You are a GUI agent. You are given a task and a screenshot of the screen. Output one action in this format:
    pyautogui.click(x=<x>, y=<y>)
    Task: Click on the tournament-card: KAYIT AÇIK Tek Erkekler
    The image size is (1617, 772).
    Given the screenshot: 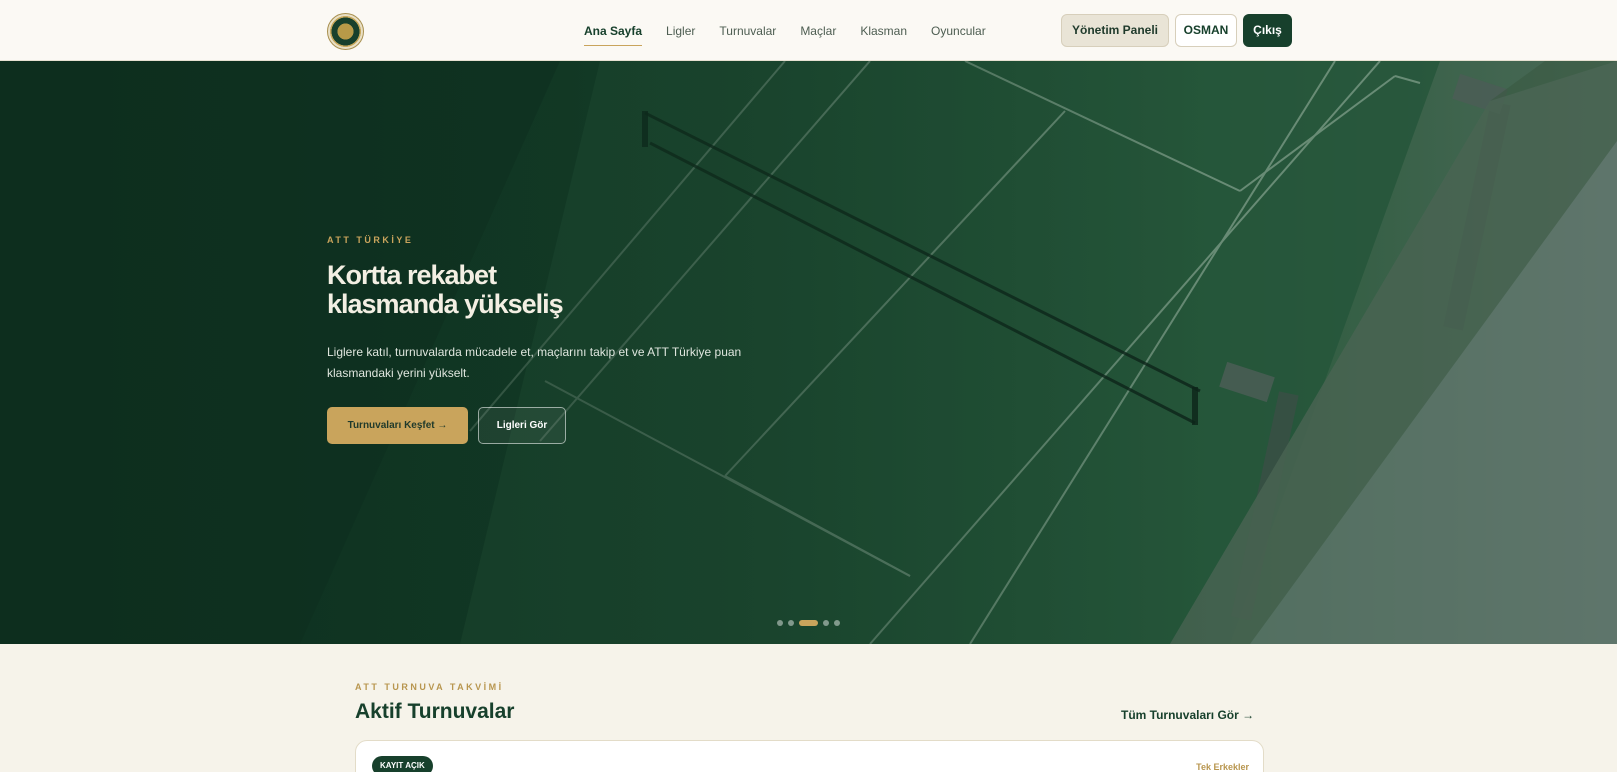 What is the action you would take?
    pyautogui.click(x=809, y=756)
    